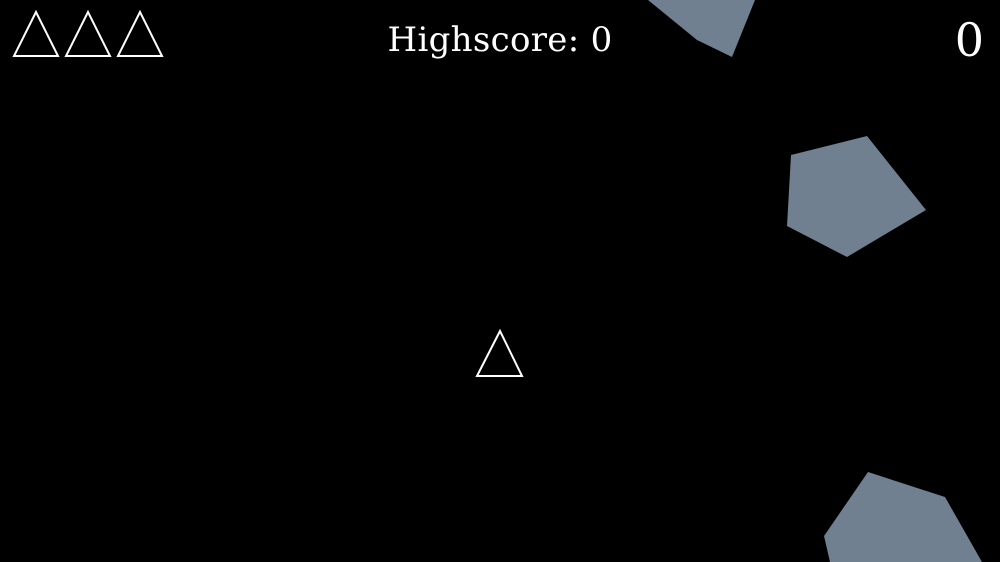 This screenshot has height=562, width=1000. I want to click on score-counter: 0, so click(969, 40).